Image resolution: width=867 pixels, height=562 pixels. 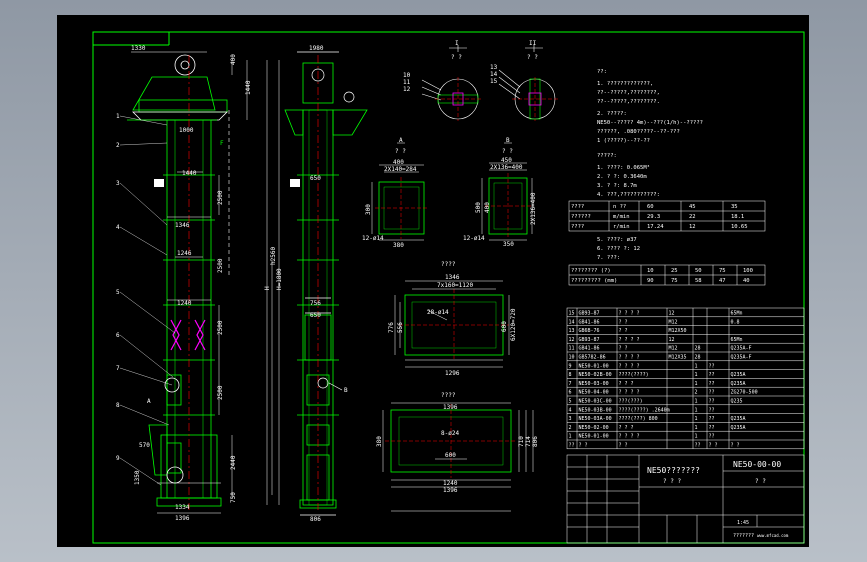 What do you see at coordinates (612, 114) in the screenshot?
I see `notes-line-4: 2. ?????:` at bounding box center [612, 114].